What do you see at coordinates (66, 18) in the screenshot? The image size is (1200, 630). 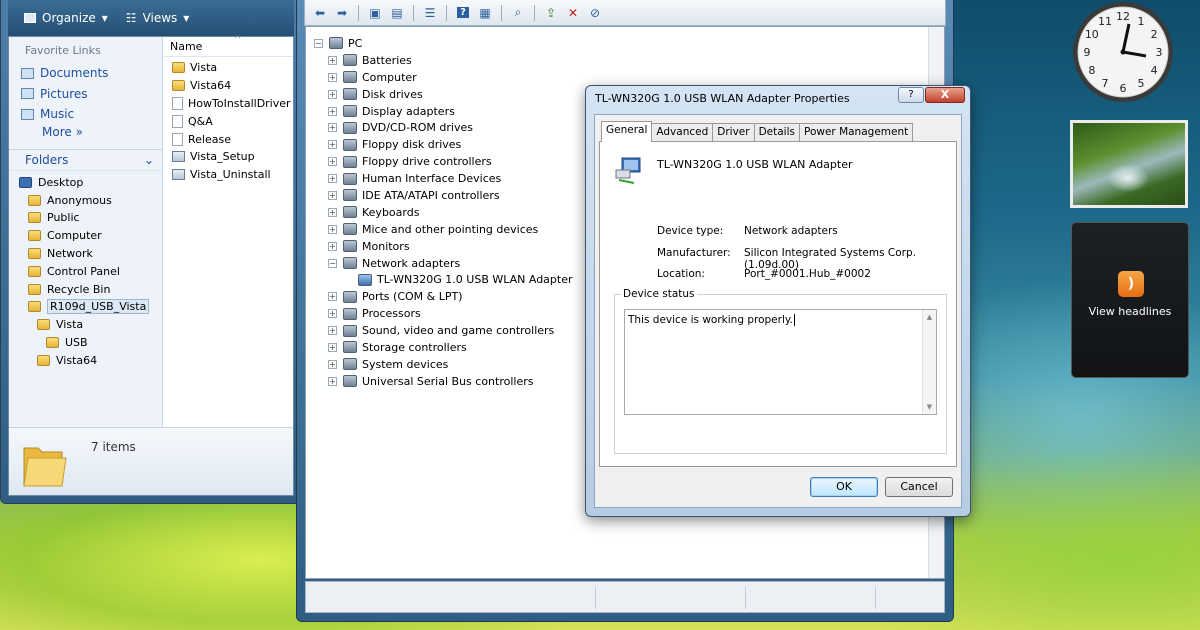 I see `organize-button: Organize ▾` at bounding box center [66, 18].